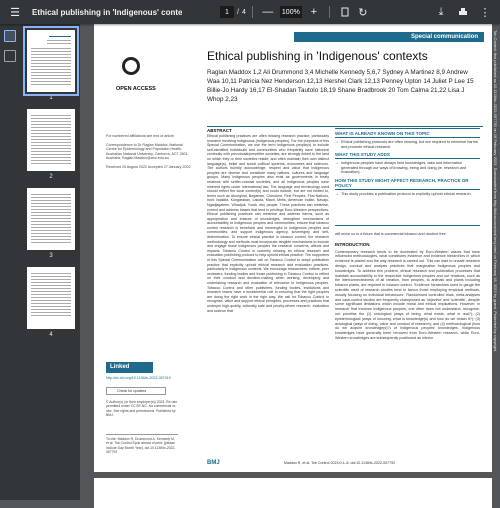 The image size is (500, 508). What do you see at coordinates (389, 37) in the screenshot?
I see `section-banner: Special communication` at bounding box center [389, 37].